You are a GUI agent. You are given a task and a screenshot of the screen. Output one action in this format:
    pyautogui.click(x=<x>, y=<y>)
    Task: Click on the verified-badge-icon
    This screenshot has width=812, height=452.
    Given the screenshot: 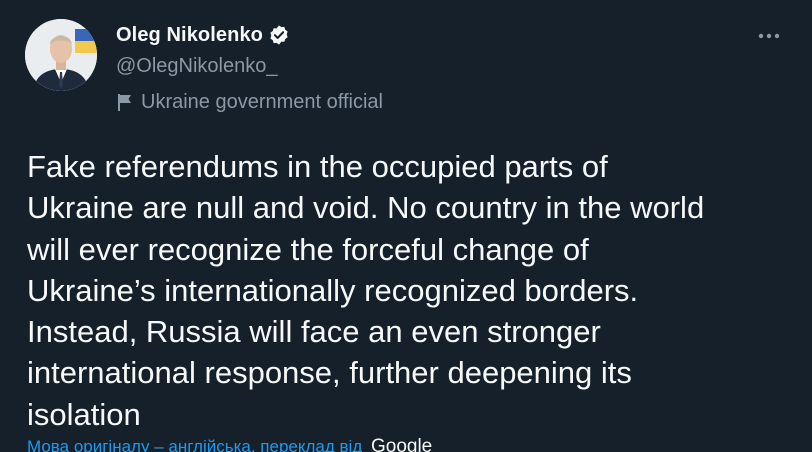 What is the action you would take?
    pyautogui.click(x=279, y=35)
    